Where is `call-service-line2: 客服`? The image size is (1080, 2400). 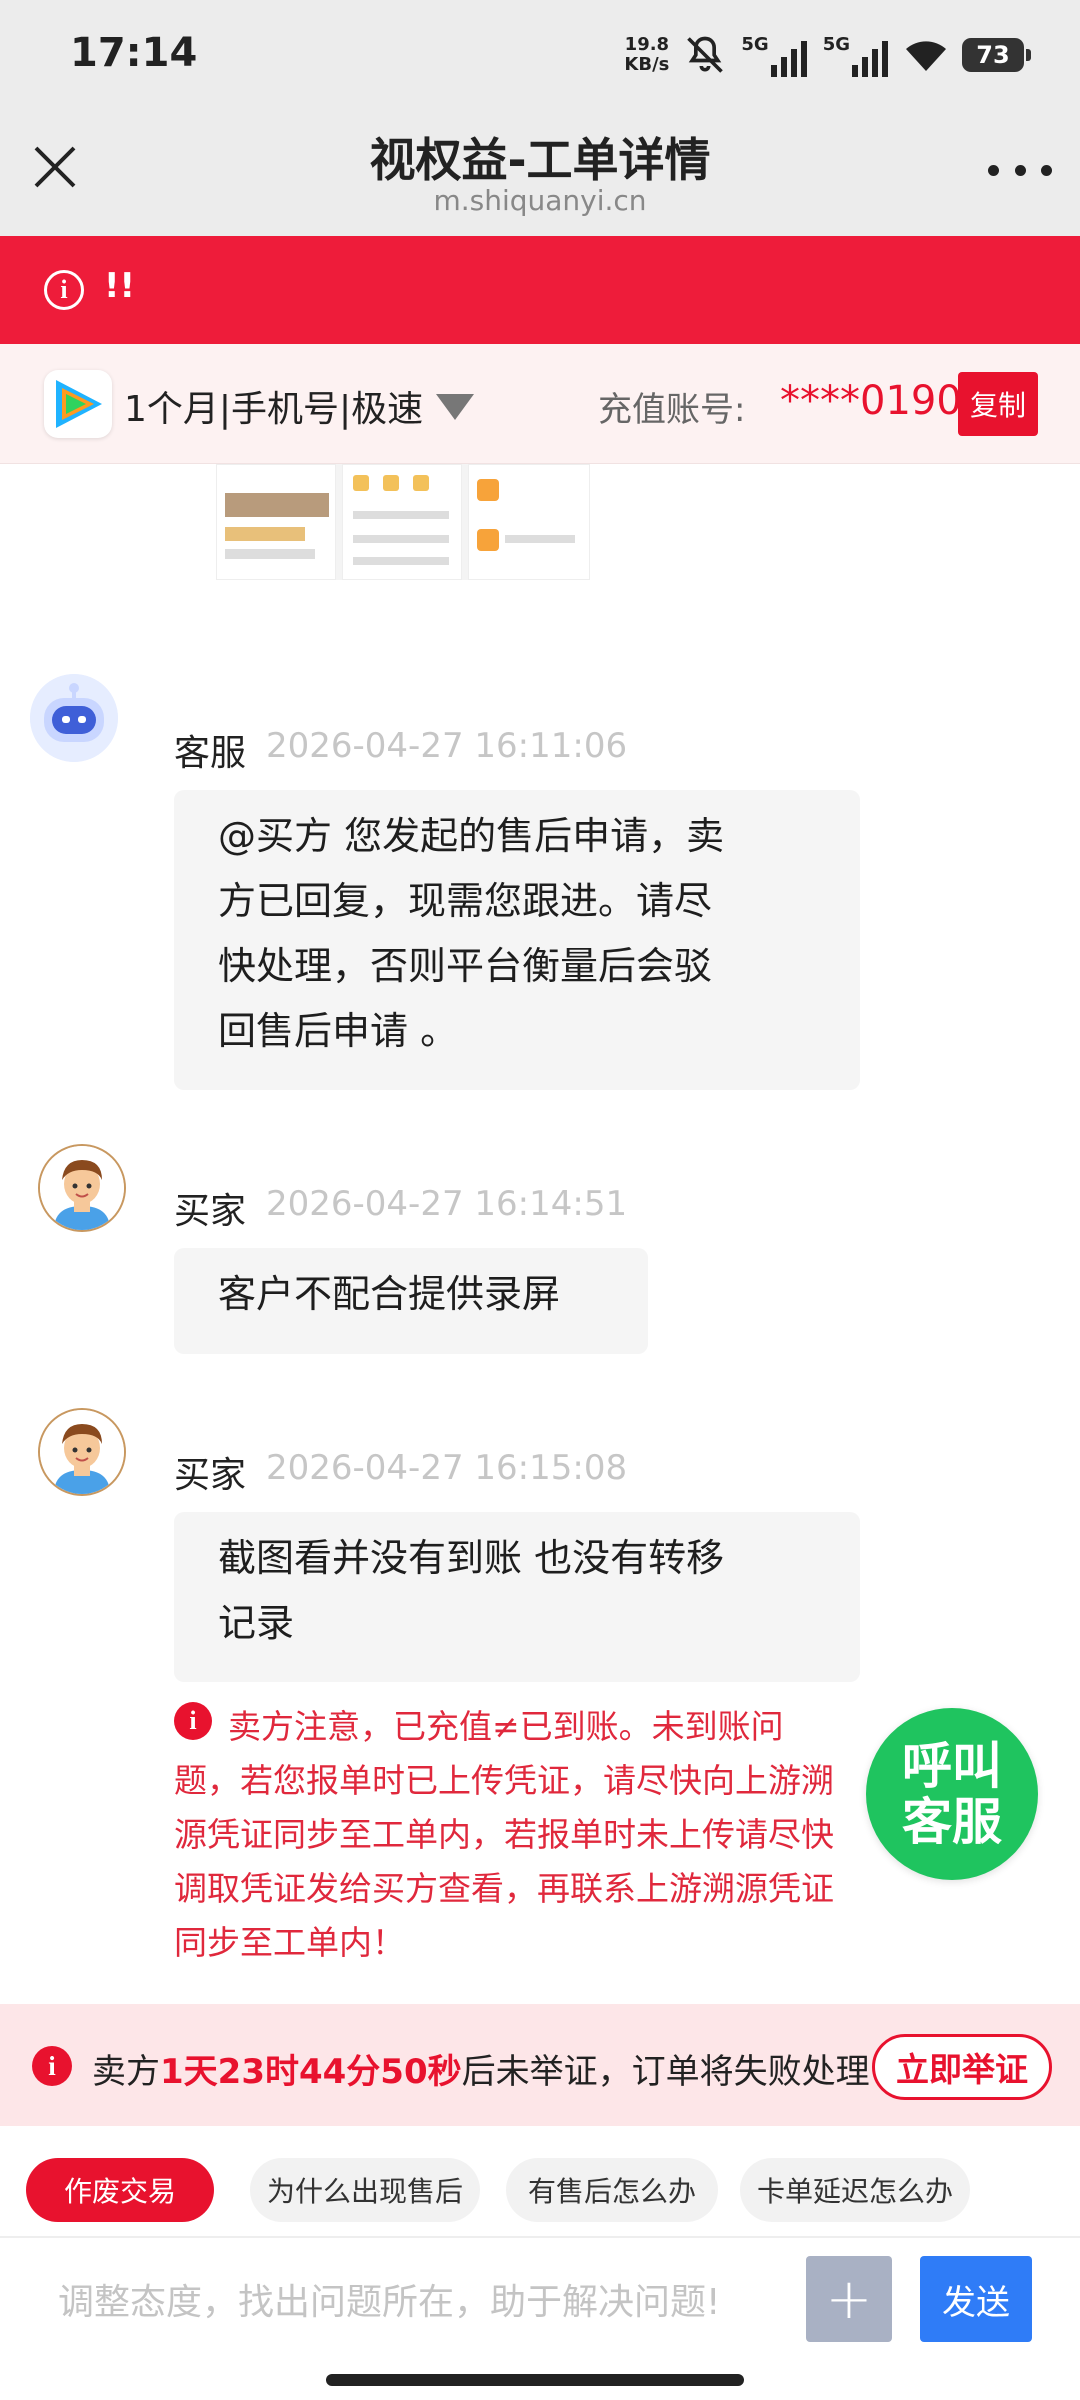 call-service-line2: 客服 is located at coordinates (952, 1822).